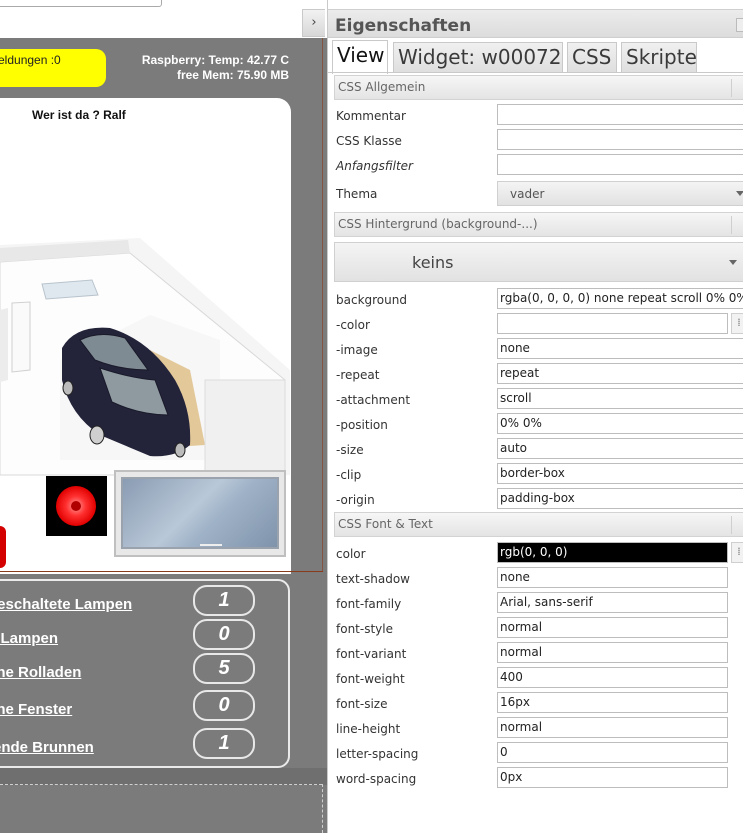 The image size is (743, 833). What do you see at coordinates (369, 141) in the screenshot?
I see `field-label: CSS Klasse` at bounding box center [369, 141].